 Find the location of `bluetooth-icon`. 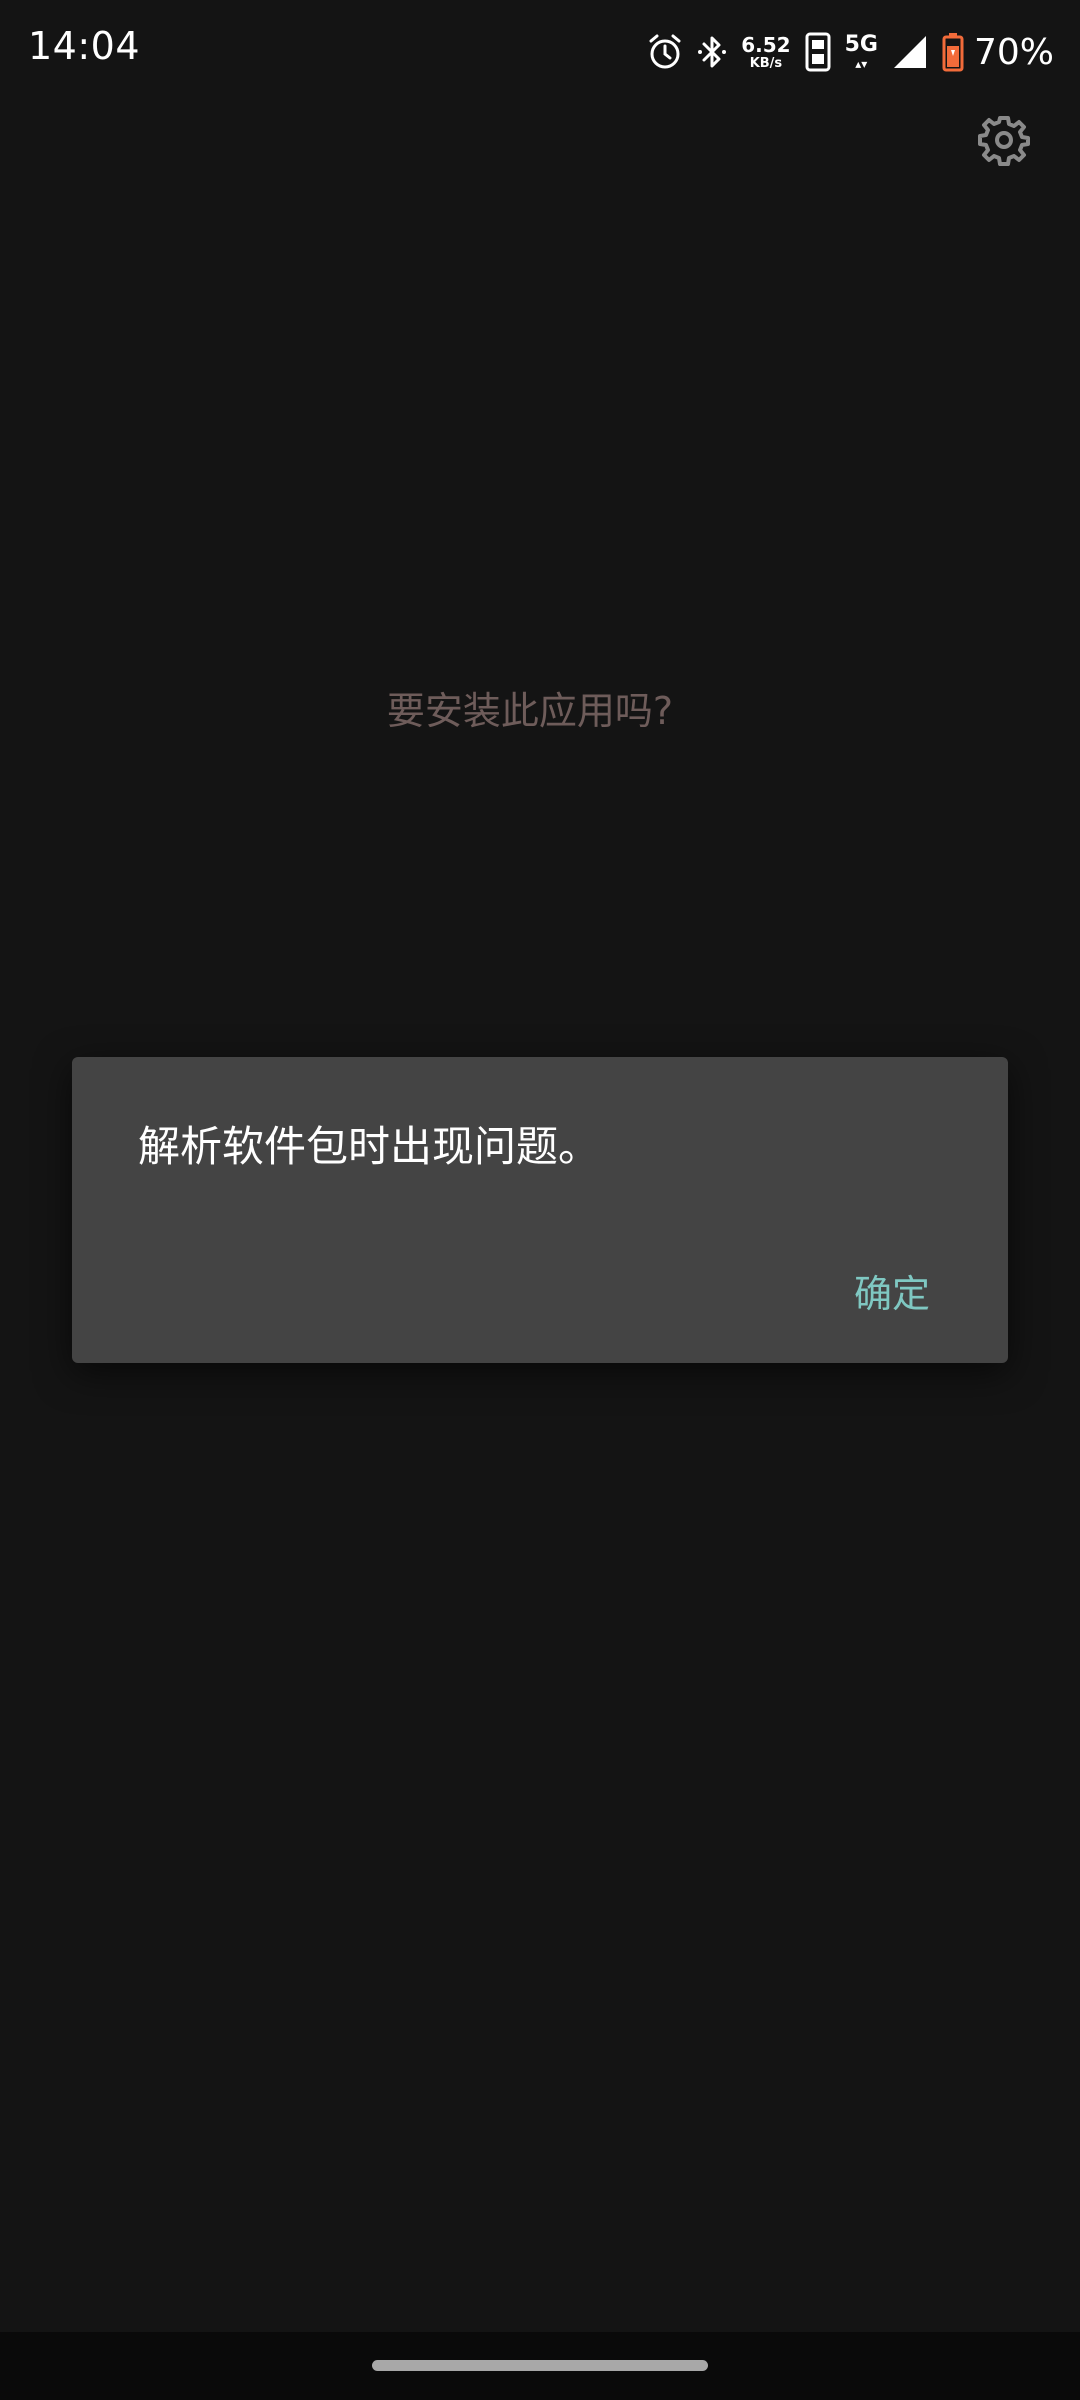

bluetooth-icon is located at coordinates (712, 52).